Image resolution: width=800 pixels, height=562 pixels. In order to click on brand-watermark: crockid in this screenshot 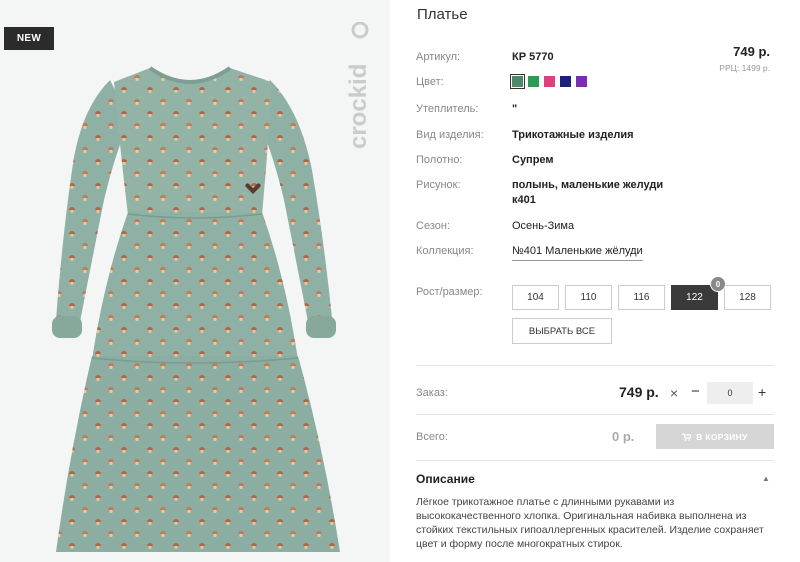, I will do `click(360, 85)`.